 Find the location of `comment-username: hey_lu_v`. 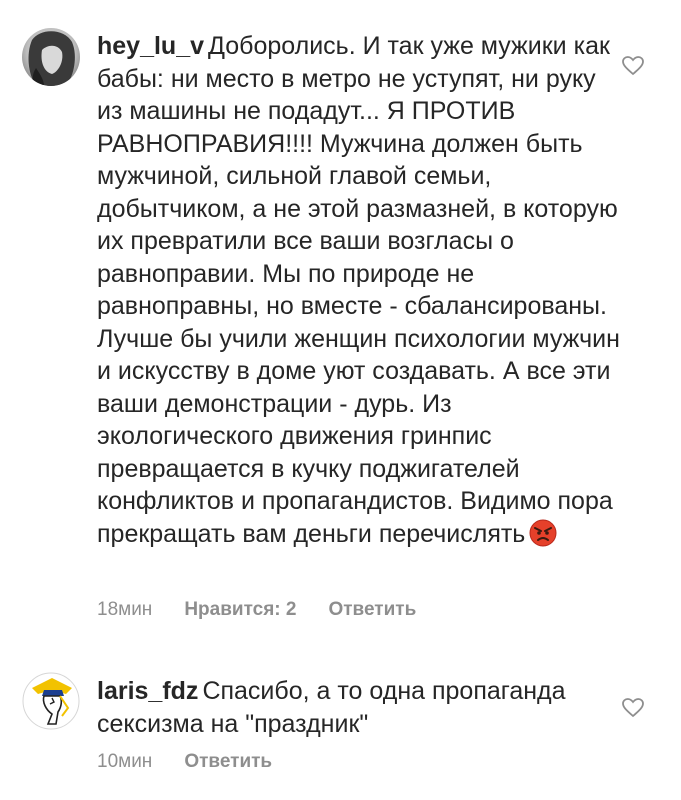

comment-username: hey_lu_v is located at coordinates (150, 46).